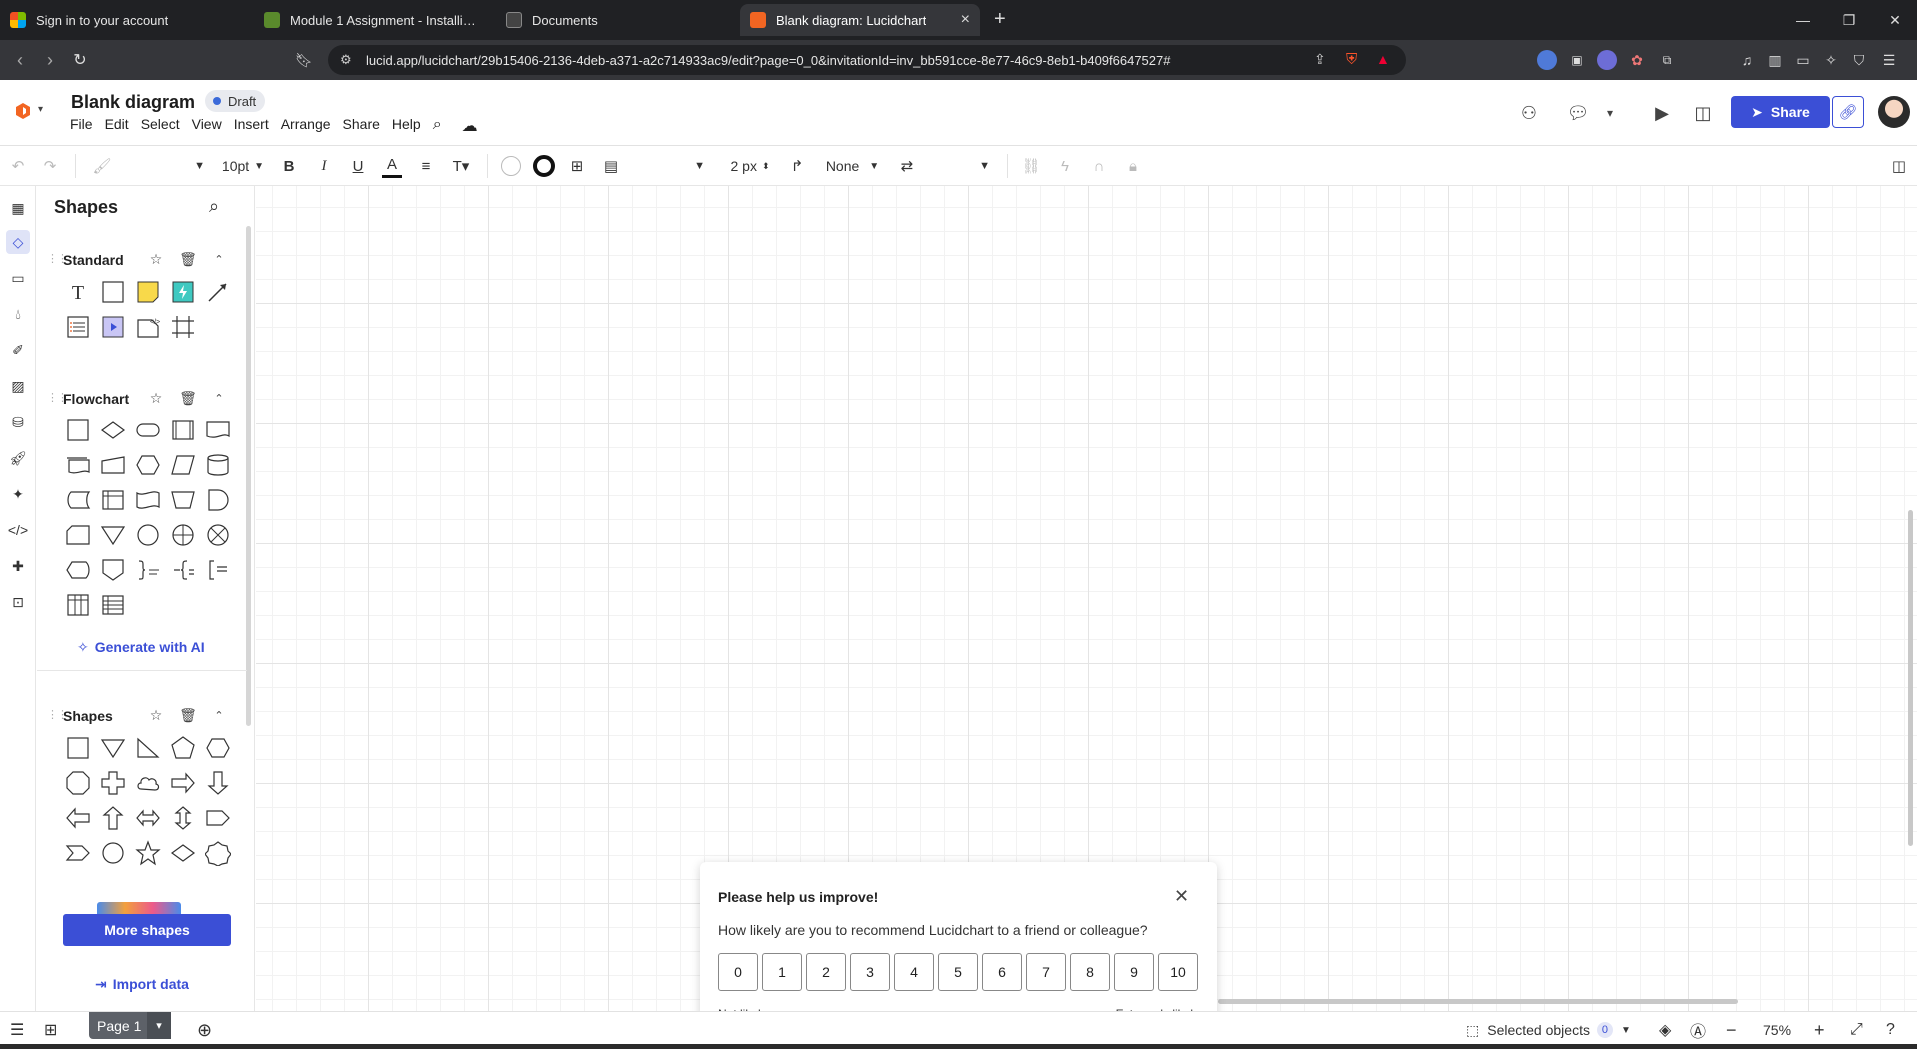 This screenshot has width=1917, height=1049. I want to click on help-icon: ?, so click(1890, 1030).